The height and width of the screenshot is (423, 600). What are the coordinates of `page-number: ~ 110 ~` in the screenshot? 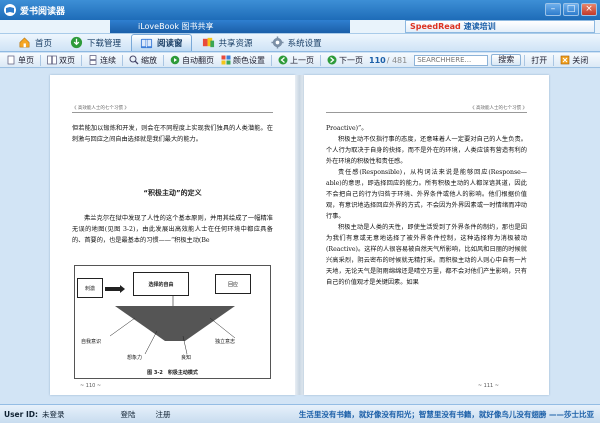 It's located at (91, 386).